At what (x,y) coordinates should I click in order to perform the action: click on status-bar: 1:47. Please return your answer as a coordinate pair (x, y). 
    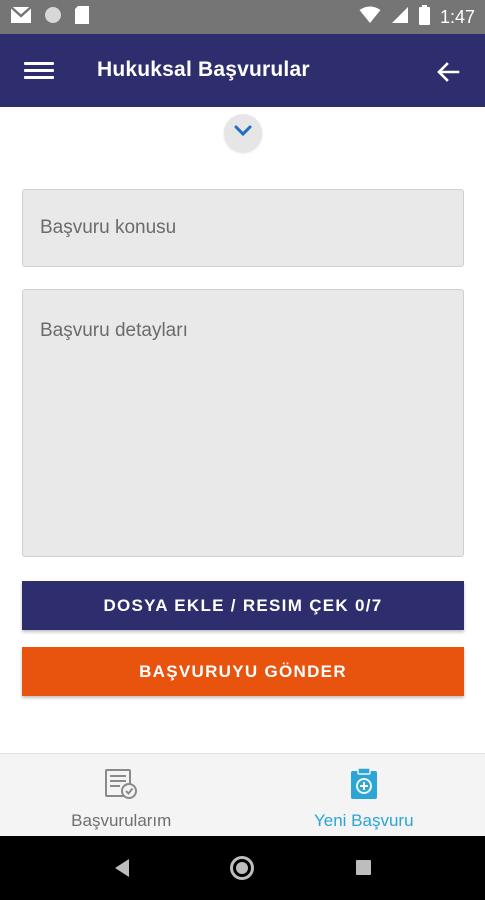
    Looking at the image, I should click on (242, 17).